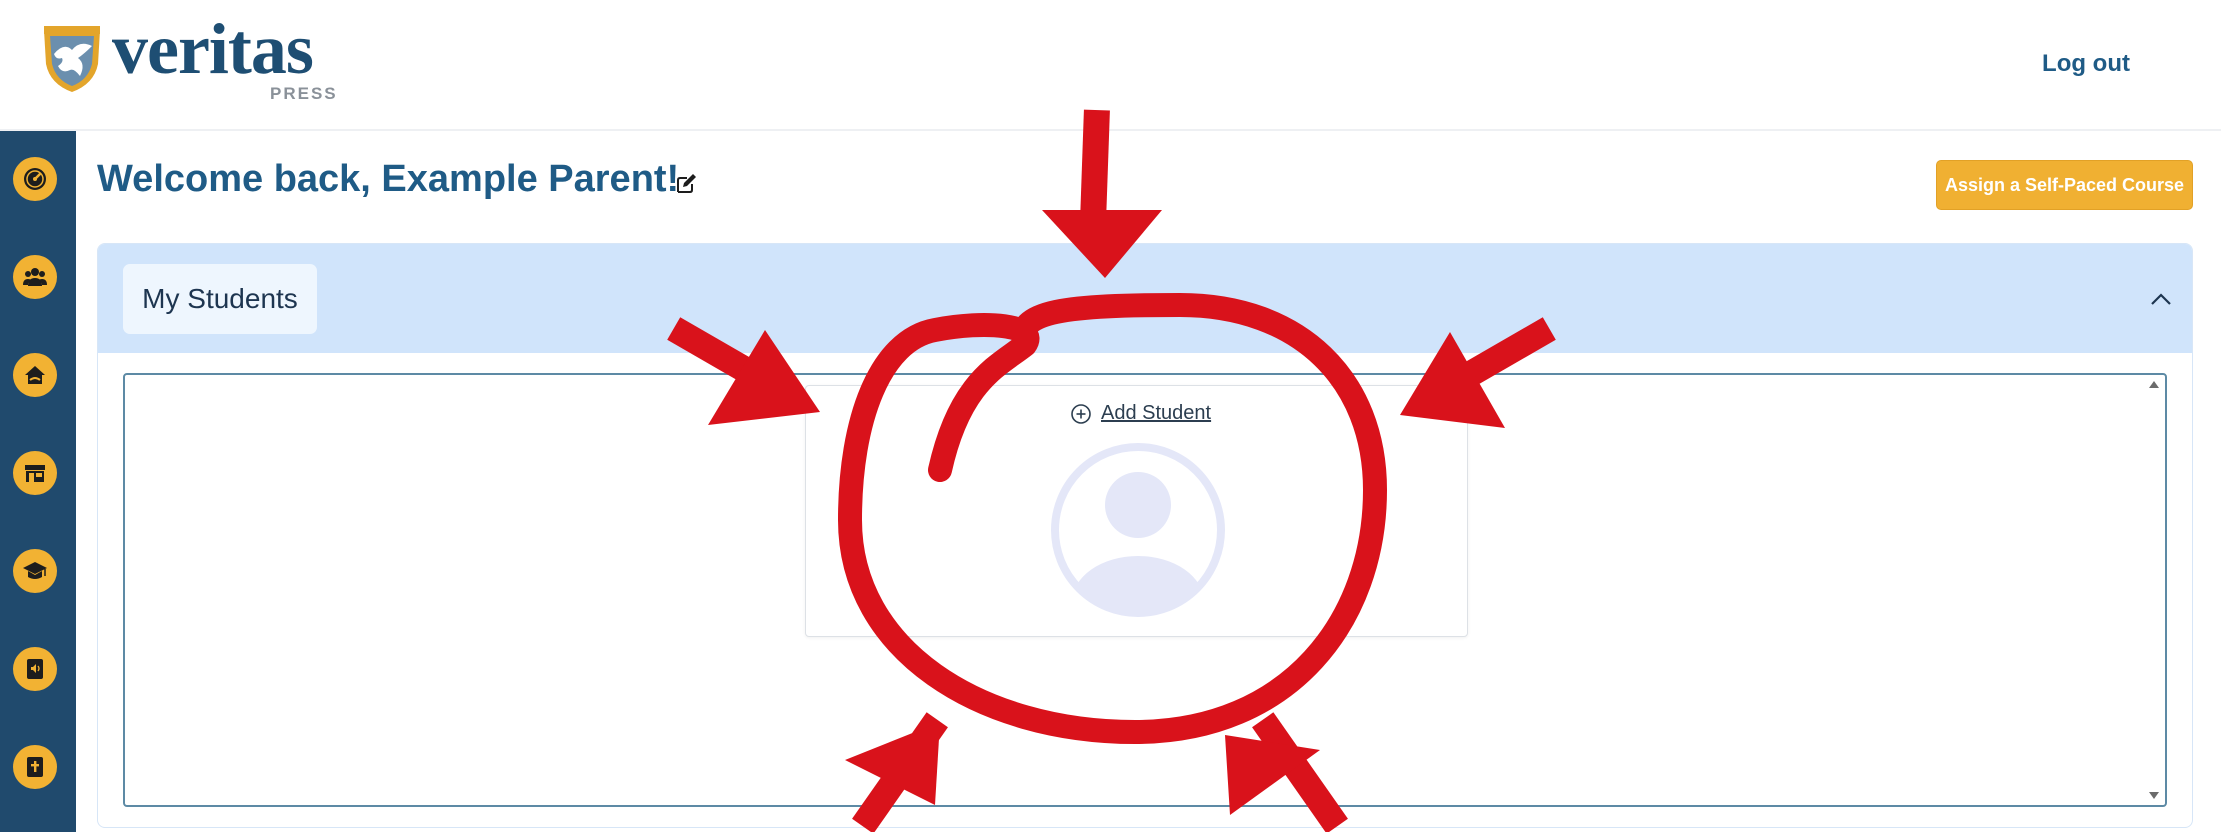 The height and width of the screenshot is (832, 2221). I want to click on sidebar-item-courses, so click(35, 571).